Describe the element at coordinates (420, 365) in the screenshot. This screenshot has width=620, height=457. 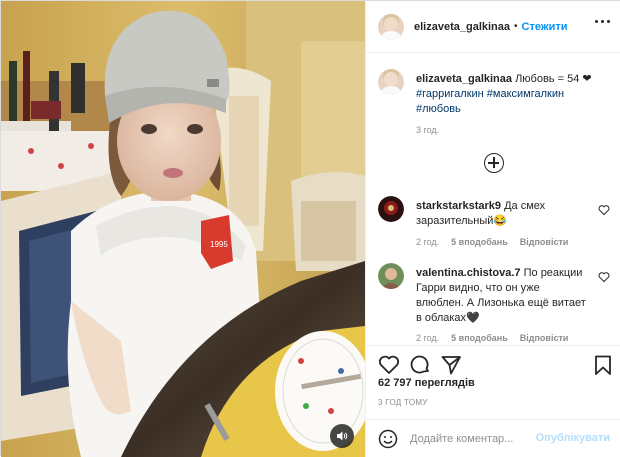
I see `comment-icon` at that location.